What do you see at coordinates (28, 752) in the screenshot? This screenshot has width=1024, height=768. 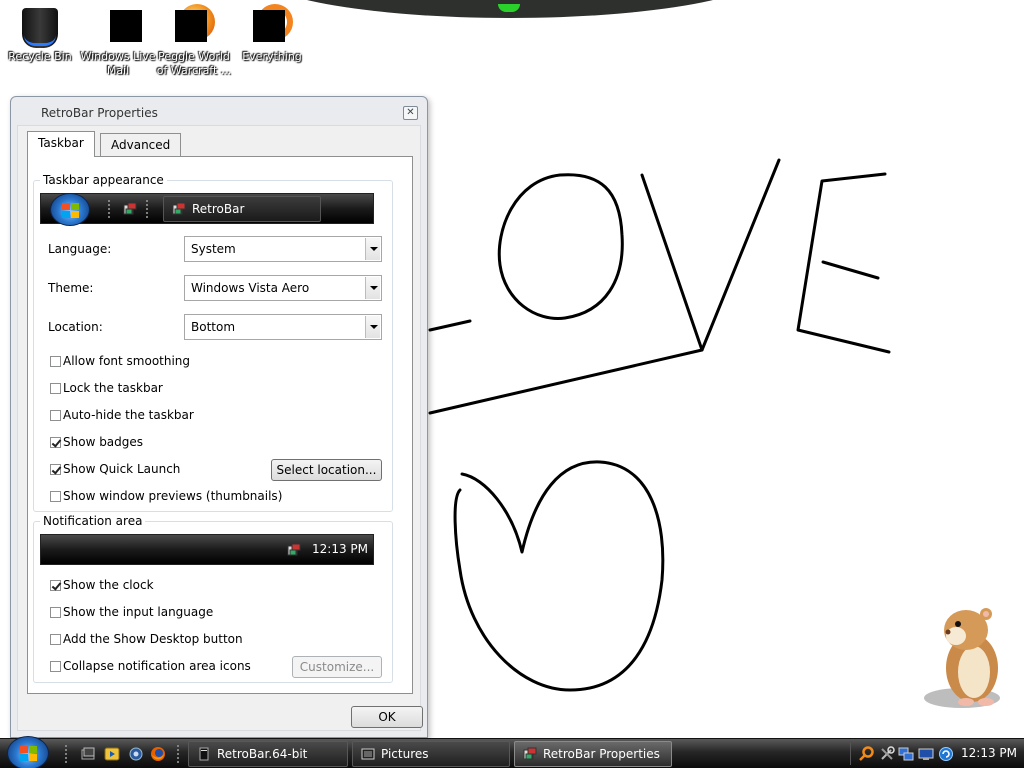 I see `start-button` at bounding box center [28, 752].